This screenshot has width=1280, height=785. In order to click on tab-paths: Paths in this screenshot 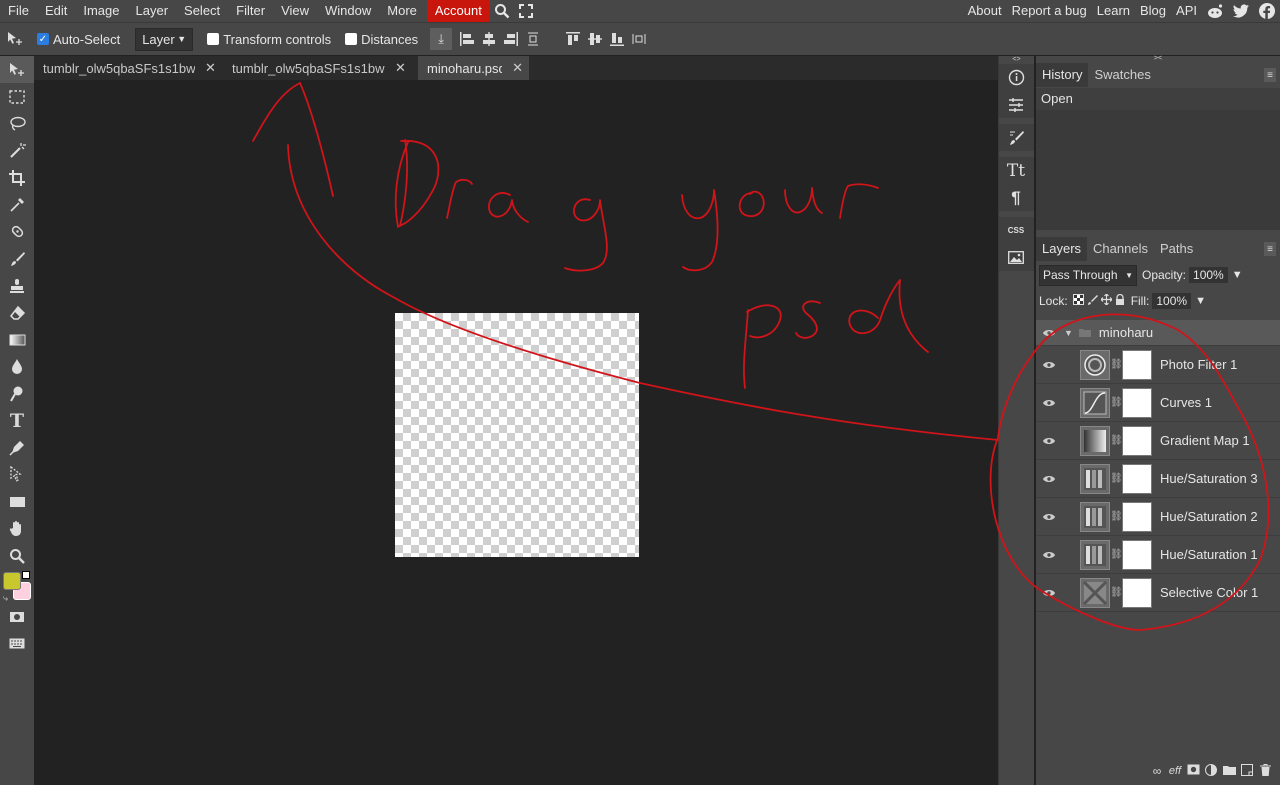, I will do `click(1176, 249)`.